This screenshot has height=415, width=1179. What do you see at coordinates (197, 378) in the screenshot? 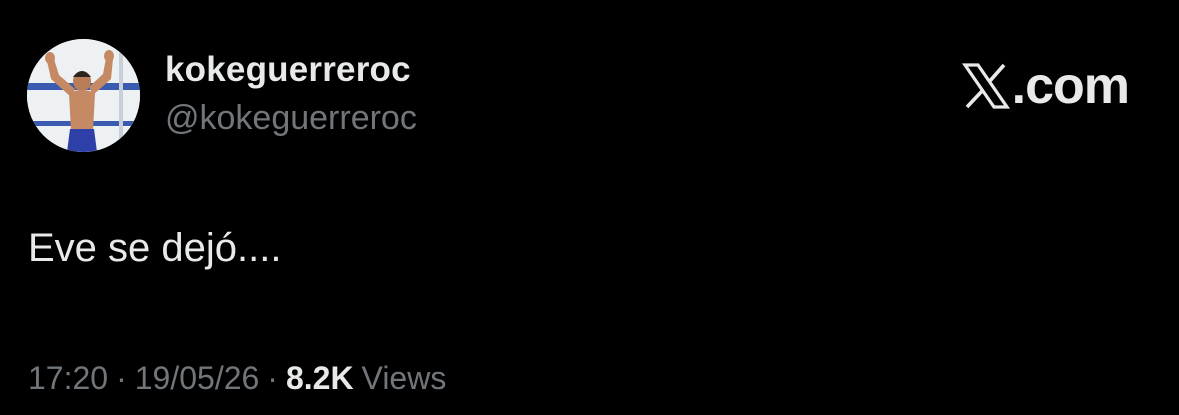
I see `tweet-date: 19/05/26` at bounding box center [197, 378].